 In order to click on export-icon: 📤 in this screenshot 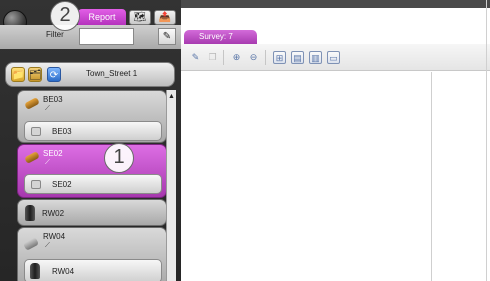, I will do `click(165, 17)`.